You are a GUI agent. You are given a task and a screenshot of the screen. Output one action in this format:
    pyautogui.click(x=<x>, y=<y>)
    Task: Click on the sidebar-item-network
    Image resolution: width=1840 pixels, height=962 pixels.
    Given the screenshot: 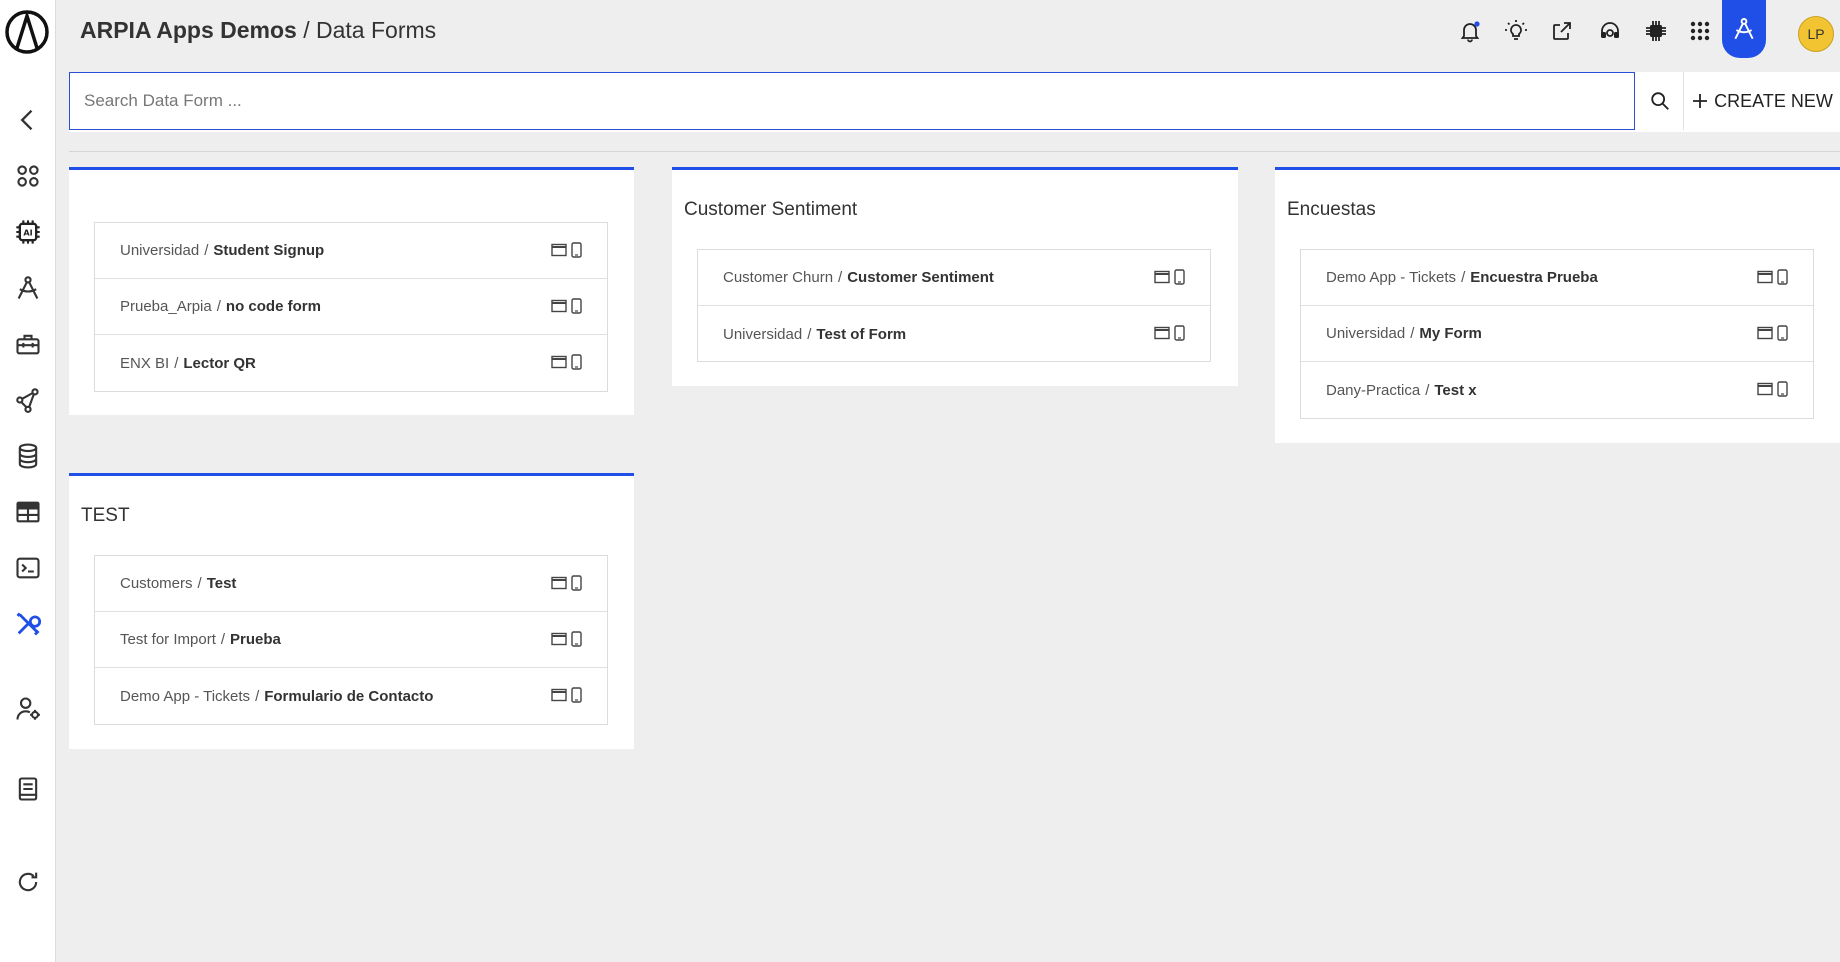 What is the action you would take?
    pyautogui.click(x=27, y=400)
    